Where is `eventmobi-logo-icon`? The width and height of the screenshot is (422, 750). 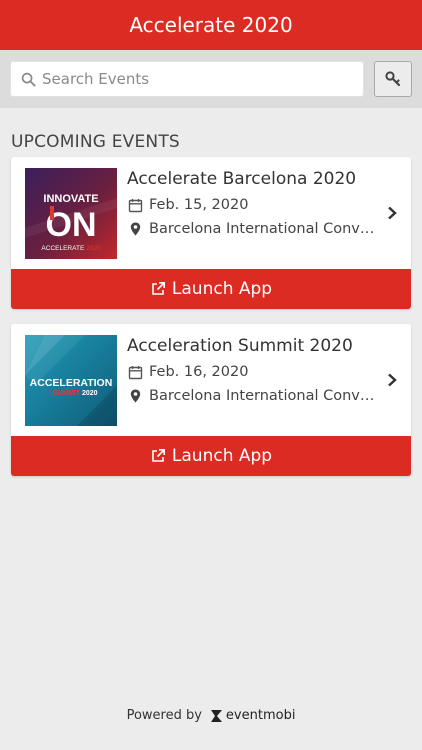 eventmobi-logo-icon is located at coordinates (216, 715).